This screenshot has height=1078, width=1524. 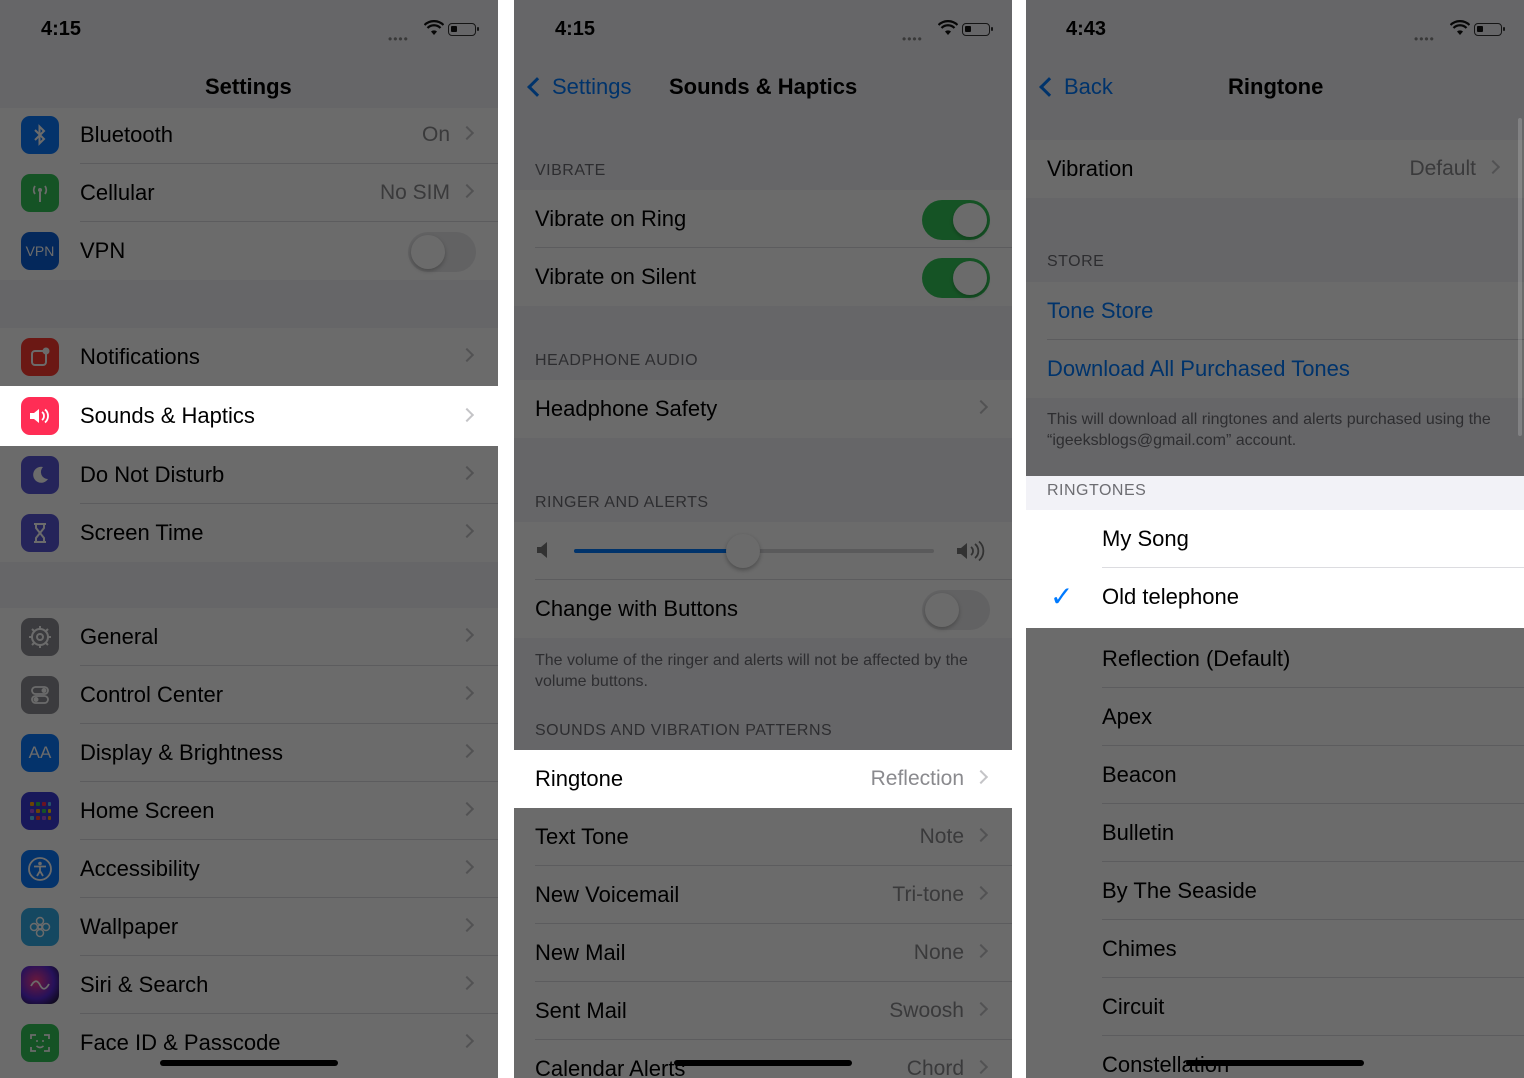 I want to click on ringtone-item-selected: ✓ Old telephone, so click(x=1275, y=598).